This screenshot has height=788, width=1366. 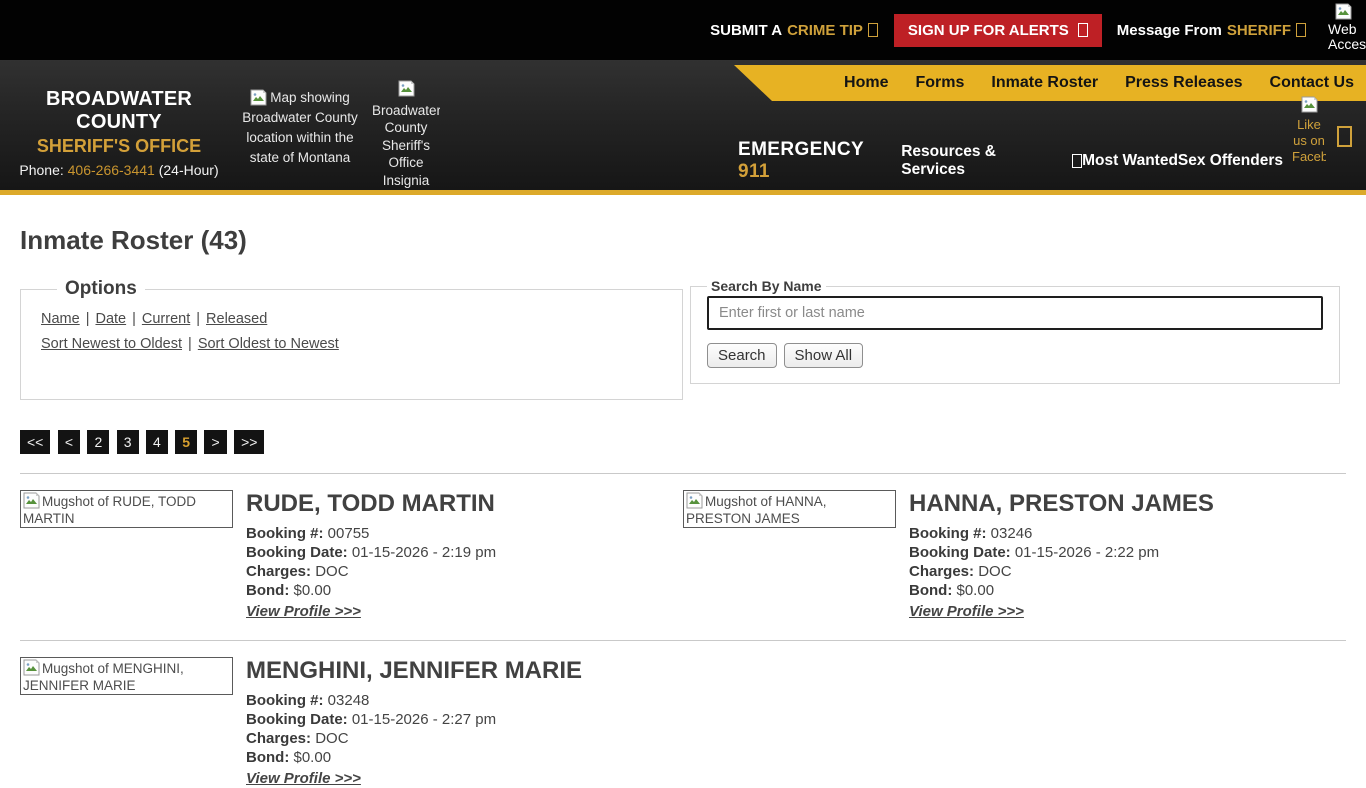 I want to click on filter-released-link: Released, so click(x=236, y=319).